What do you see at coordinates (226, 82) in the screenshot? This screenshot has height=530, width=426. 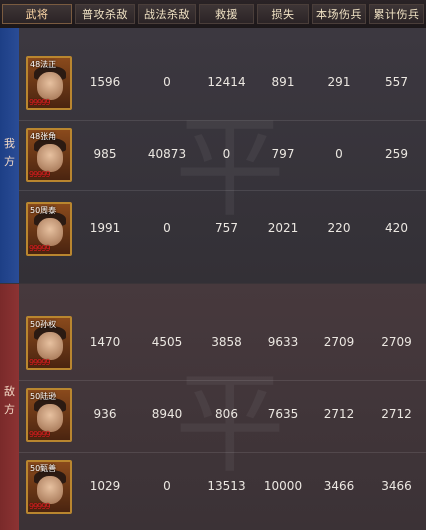 I see `rescue-value: 12414` at bounding box center [226, 82].